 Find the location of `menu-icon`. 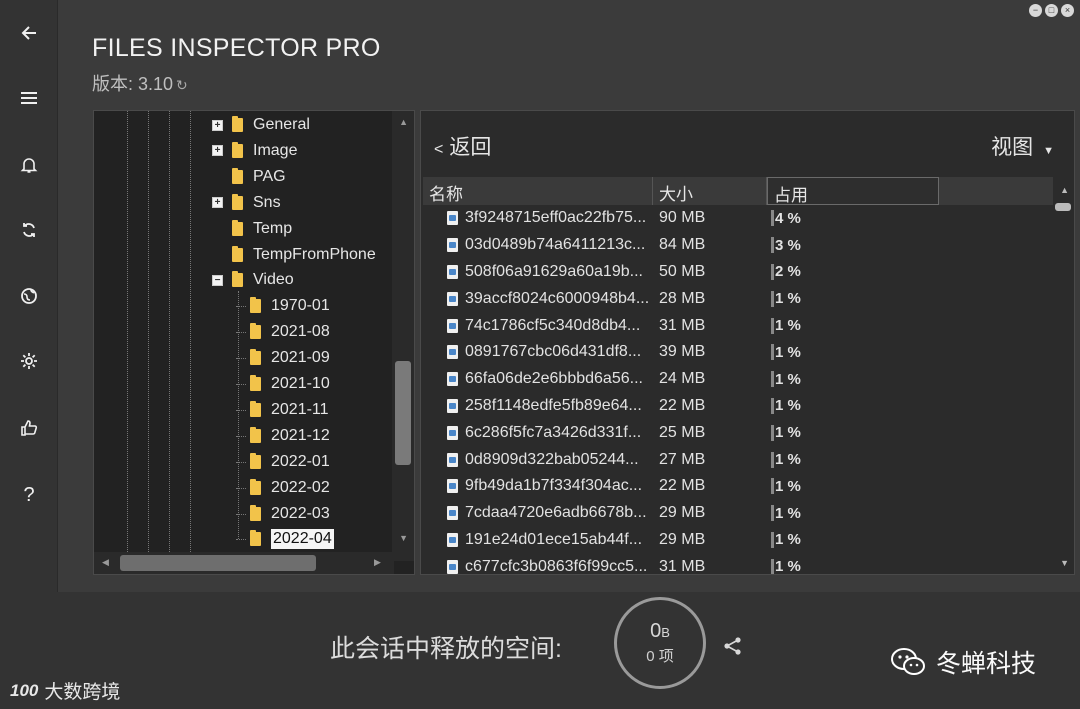

menu-icon is located at coordinates (29, 98).